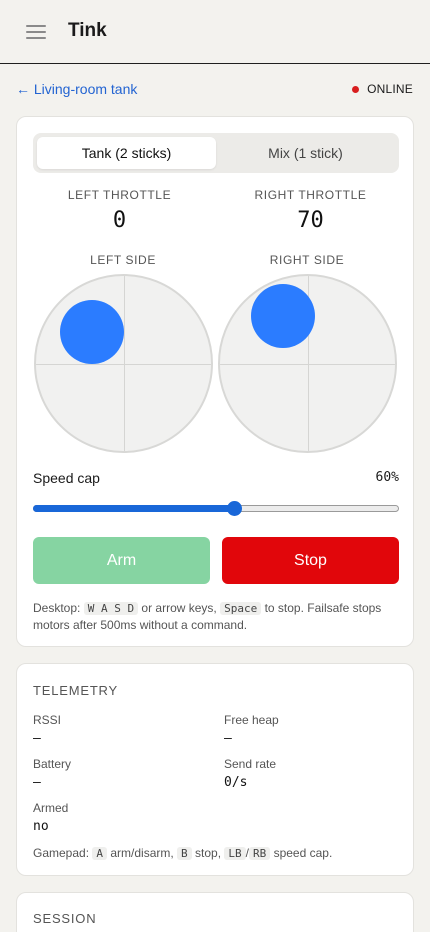 The width and height of the screenshot is (430, 932). What do you see at coordinates (235, 853) in the screenshot?
I see `gamepad-lb-hint: LB` at bounding box center [235, 853].